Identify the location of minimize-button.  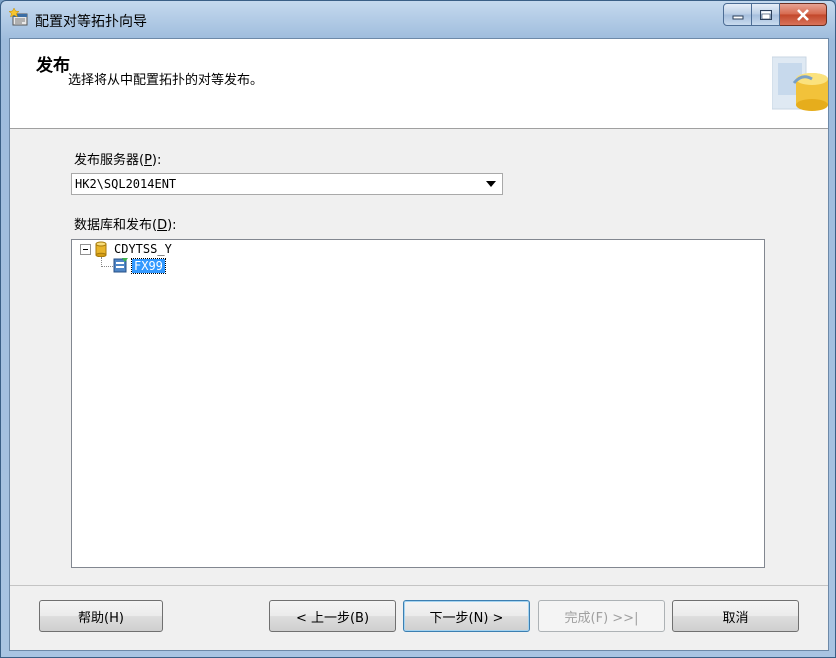
(737, 14).